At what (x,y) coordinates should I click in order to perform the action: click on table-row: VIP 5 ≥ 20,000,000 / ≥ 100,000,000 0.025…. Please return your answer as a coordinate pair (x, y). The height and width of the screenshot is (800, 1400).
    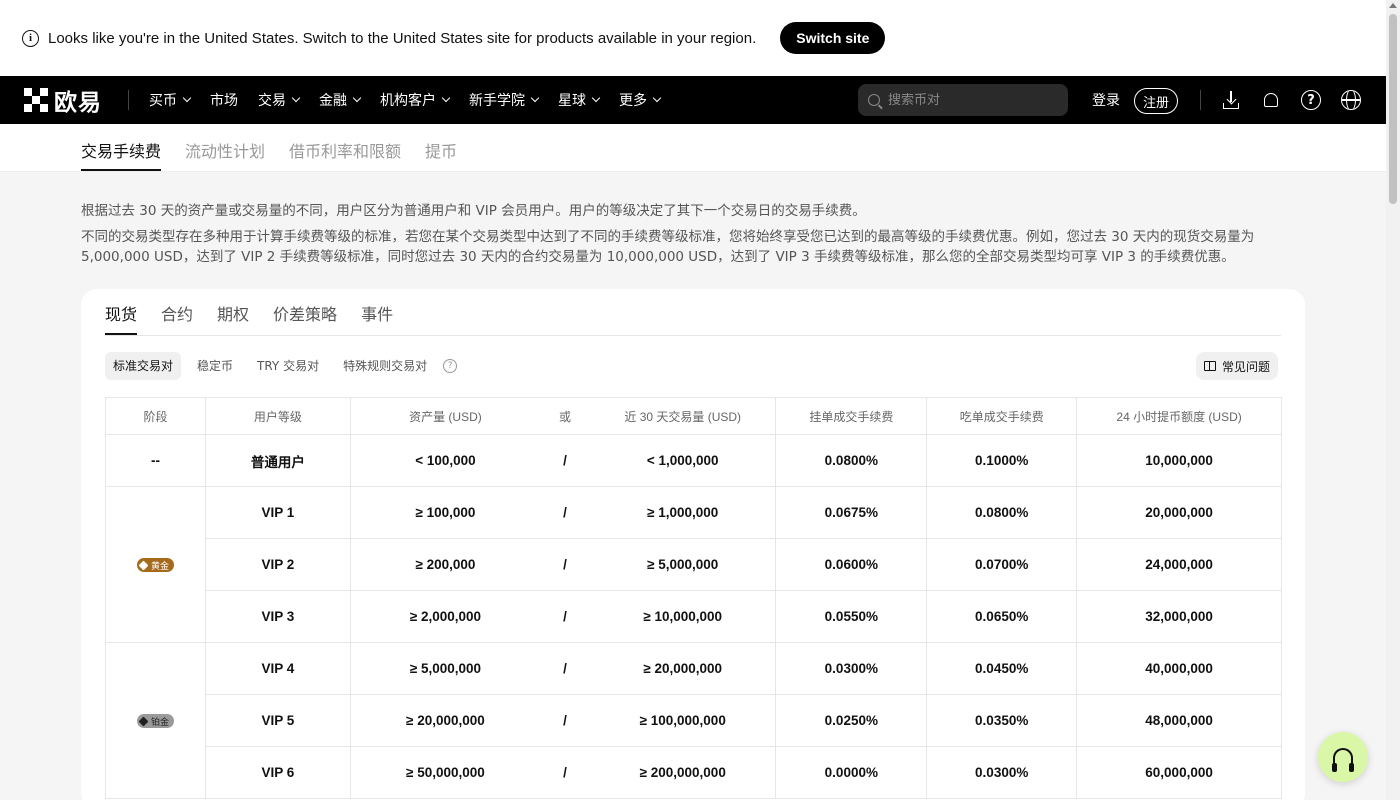
    Looking at the image, I should click on (694, 720).